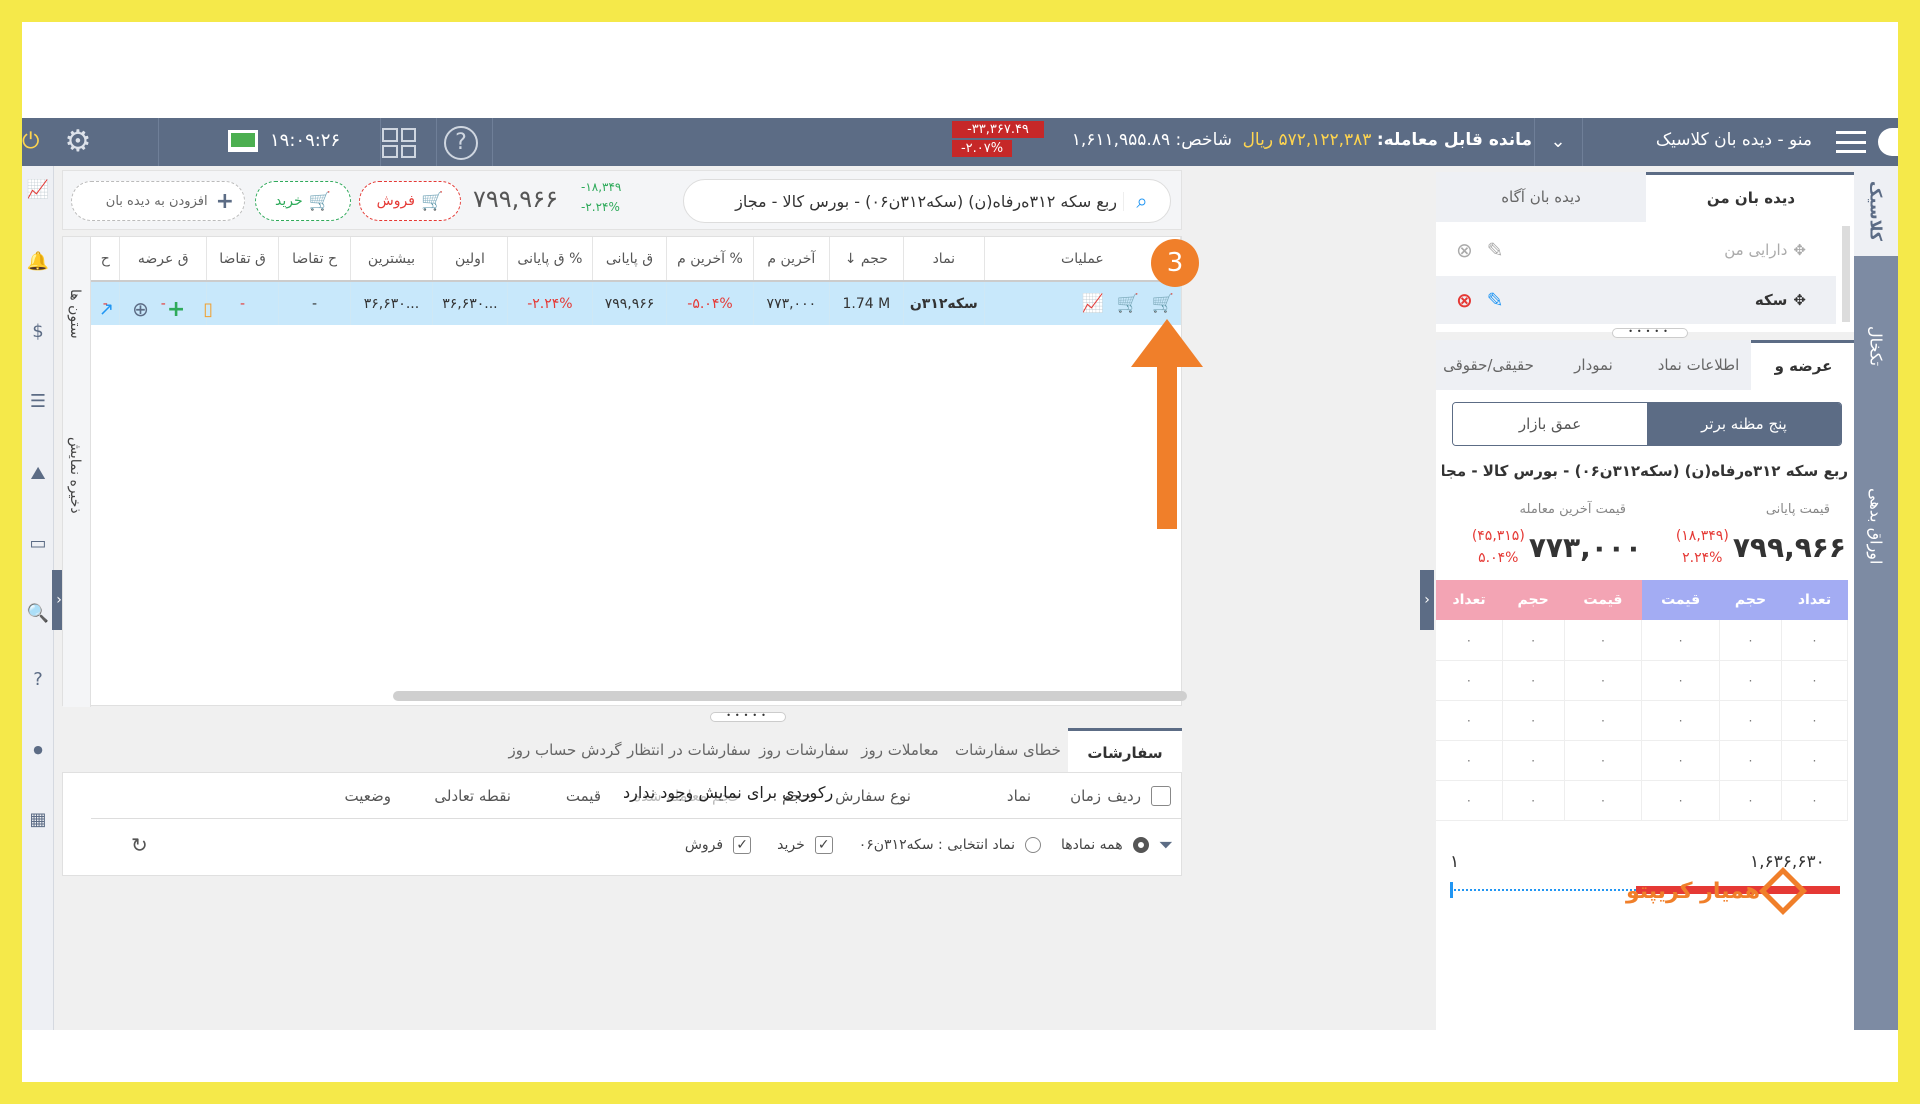 This screenshot has height=1104, width=1920. Describe the element at coordinates (1693, 891) in the screenshot. I see `watermark-text: همیار کریپتو` at that location.